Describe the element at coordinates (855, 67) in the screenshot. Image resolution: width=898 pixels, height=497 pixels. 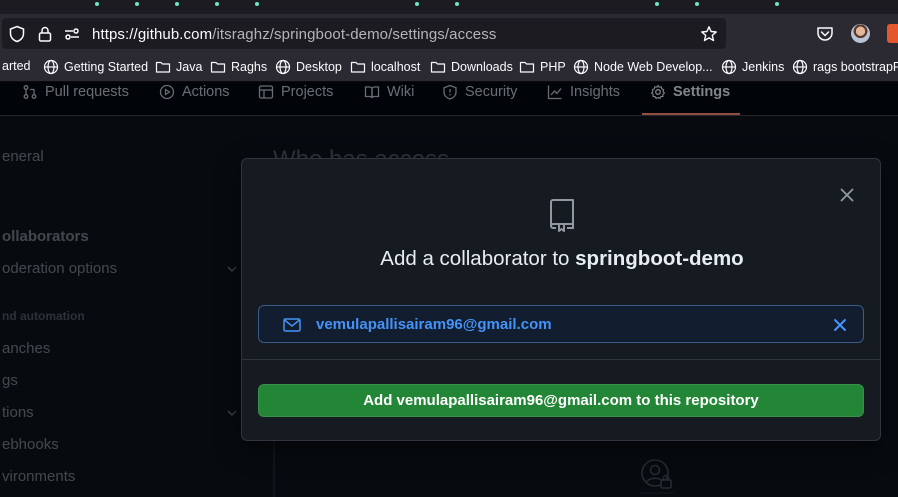
I see `bookmark-label: rags bootstrapP` at that location.